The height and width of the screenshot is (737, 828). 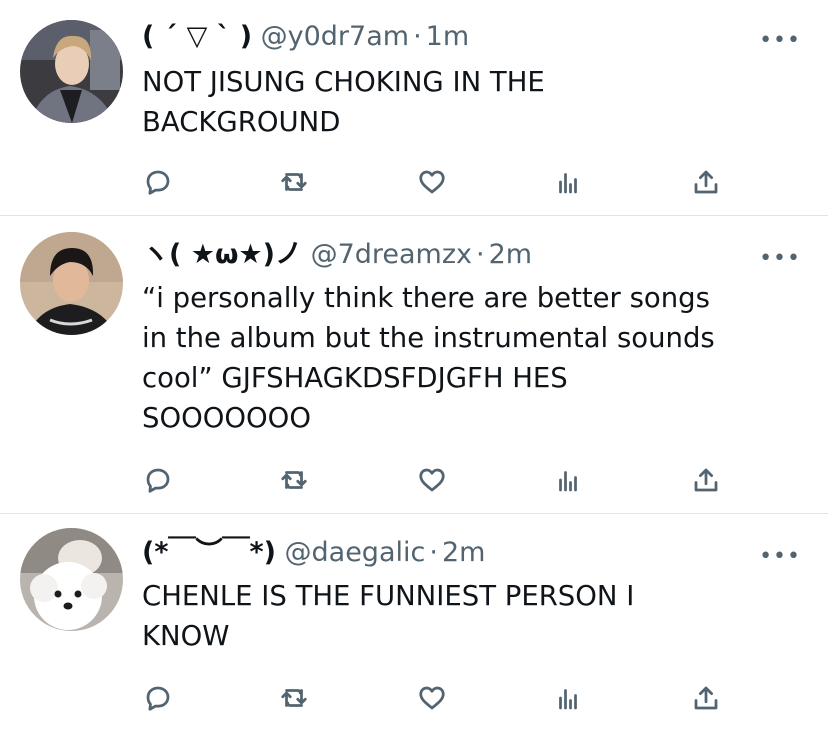 What do you see at coordinates (343, 102) in the screenshot?
I see `tweet-text: NOT JISUNG CHOKING IN THE BACKGROUND` at bounding box center [343, 102].